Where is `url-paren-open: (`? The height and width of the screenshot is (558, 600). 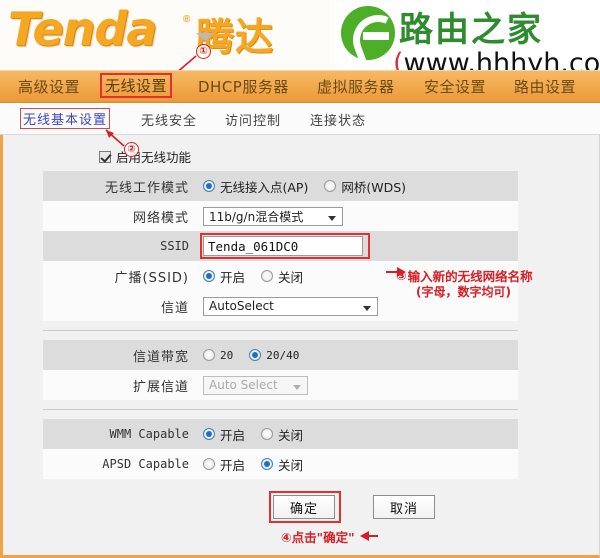
url-paren-open: ( is located at coordinates (398, 59).